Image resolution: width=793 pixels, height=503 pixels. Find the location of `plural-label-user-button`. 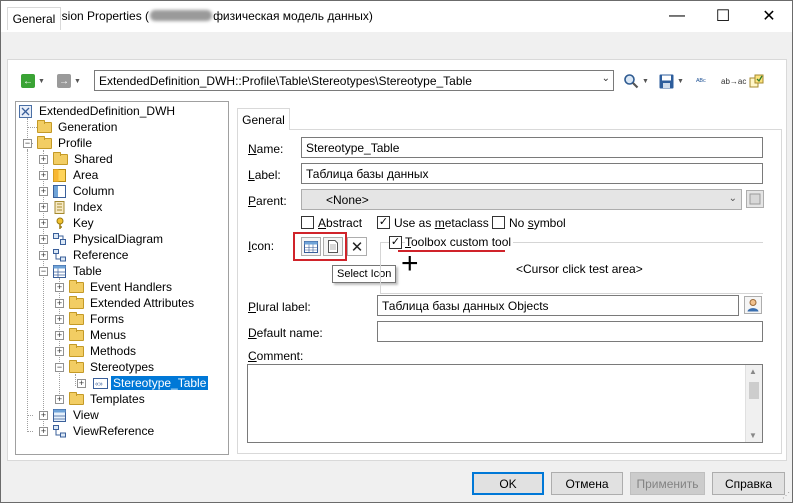

plural-label-user-button is located at coordinates (753, 305).